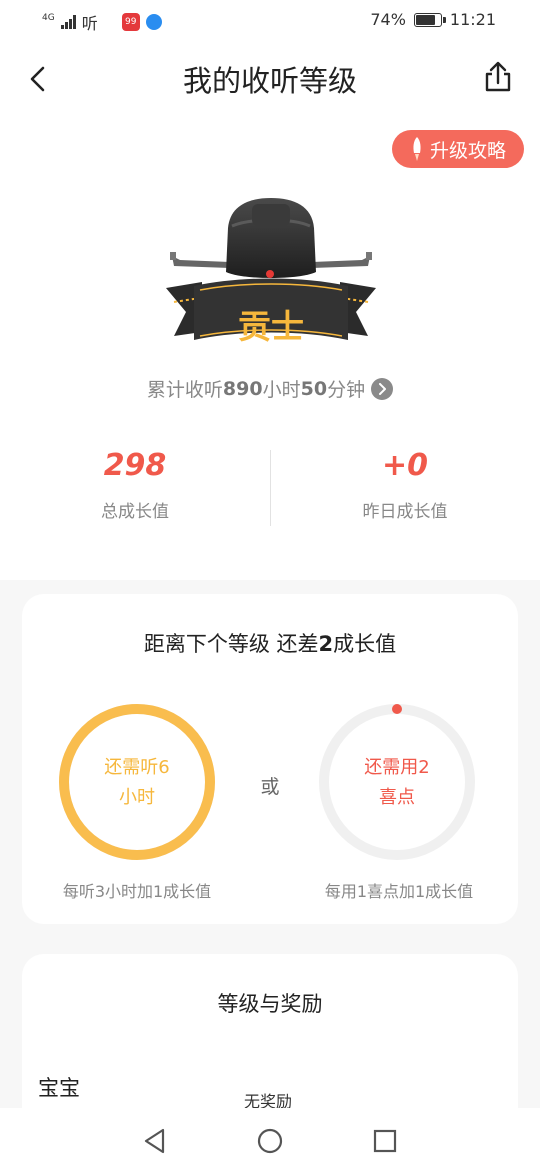 Image resolution: width=540 pixels, height=1170 pixels. I want to click on nav-recents-button, so click(385, 1141).